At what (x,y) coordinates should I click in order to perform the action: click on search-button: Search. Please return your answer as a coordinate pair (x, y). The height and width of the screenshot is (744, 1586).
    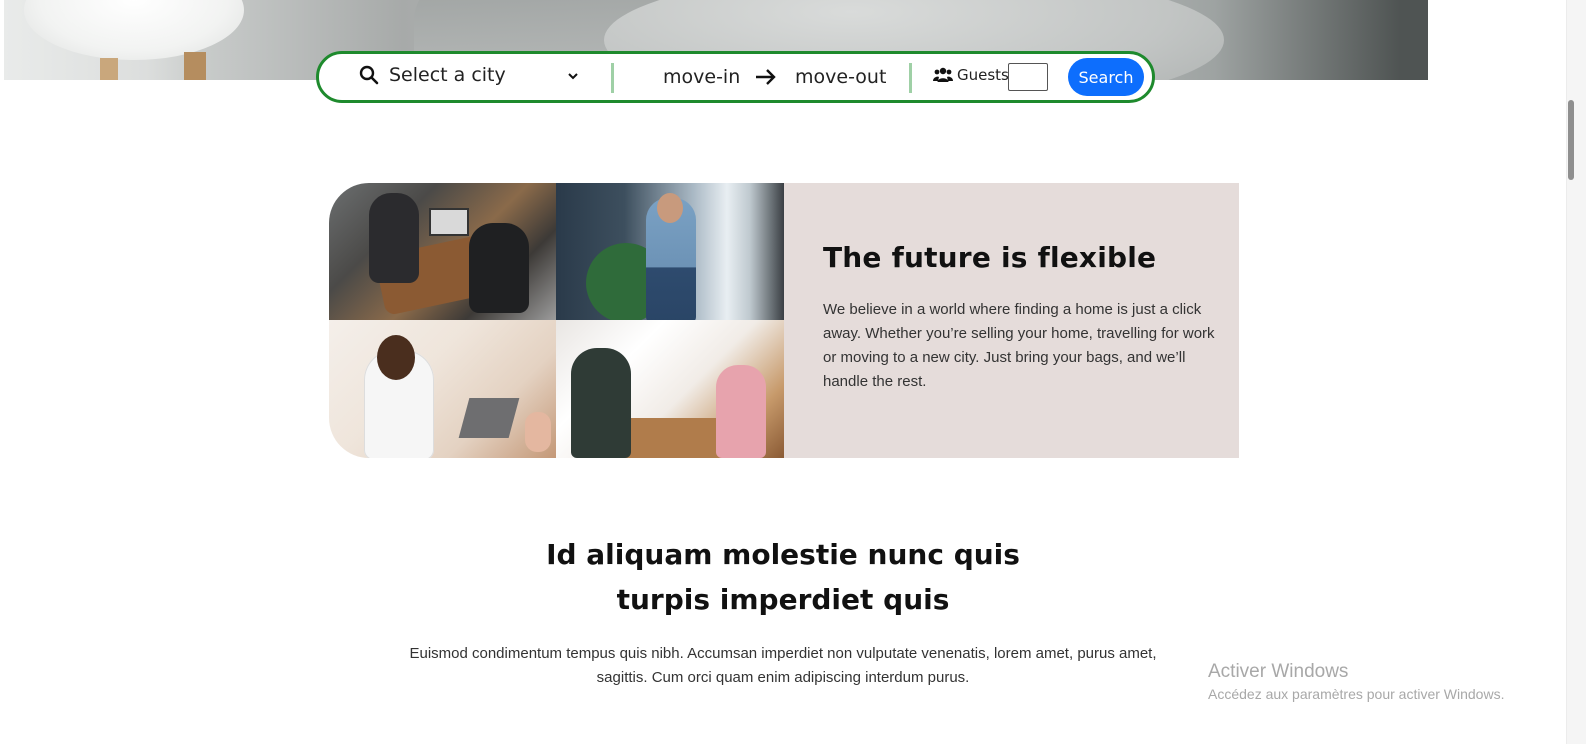
    Looking at the image, I should click on (1106, 77).